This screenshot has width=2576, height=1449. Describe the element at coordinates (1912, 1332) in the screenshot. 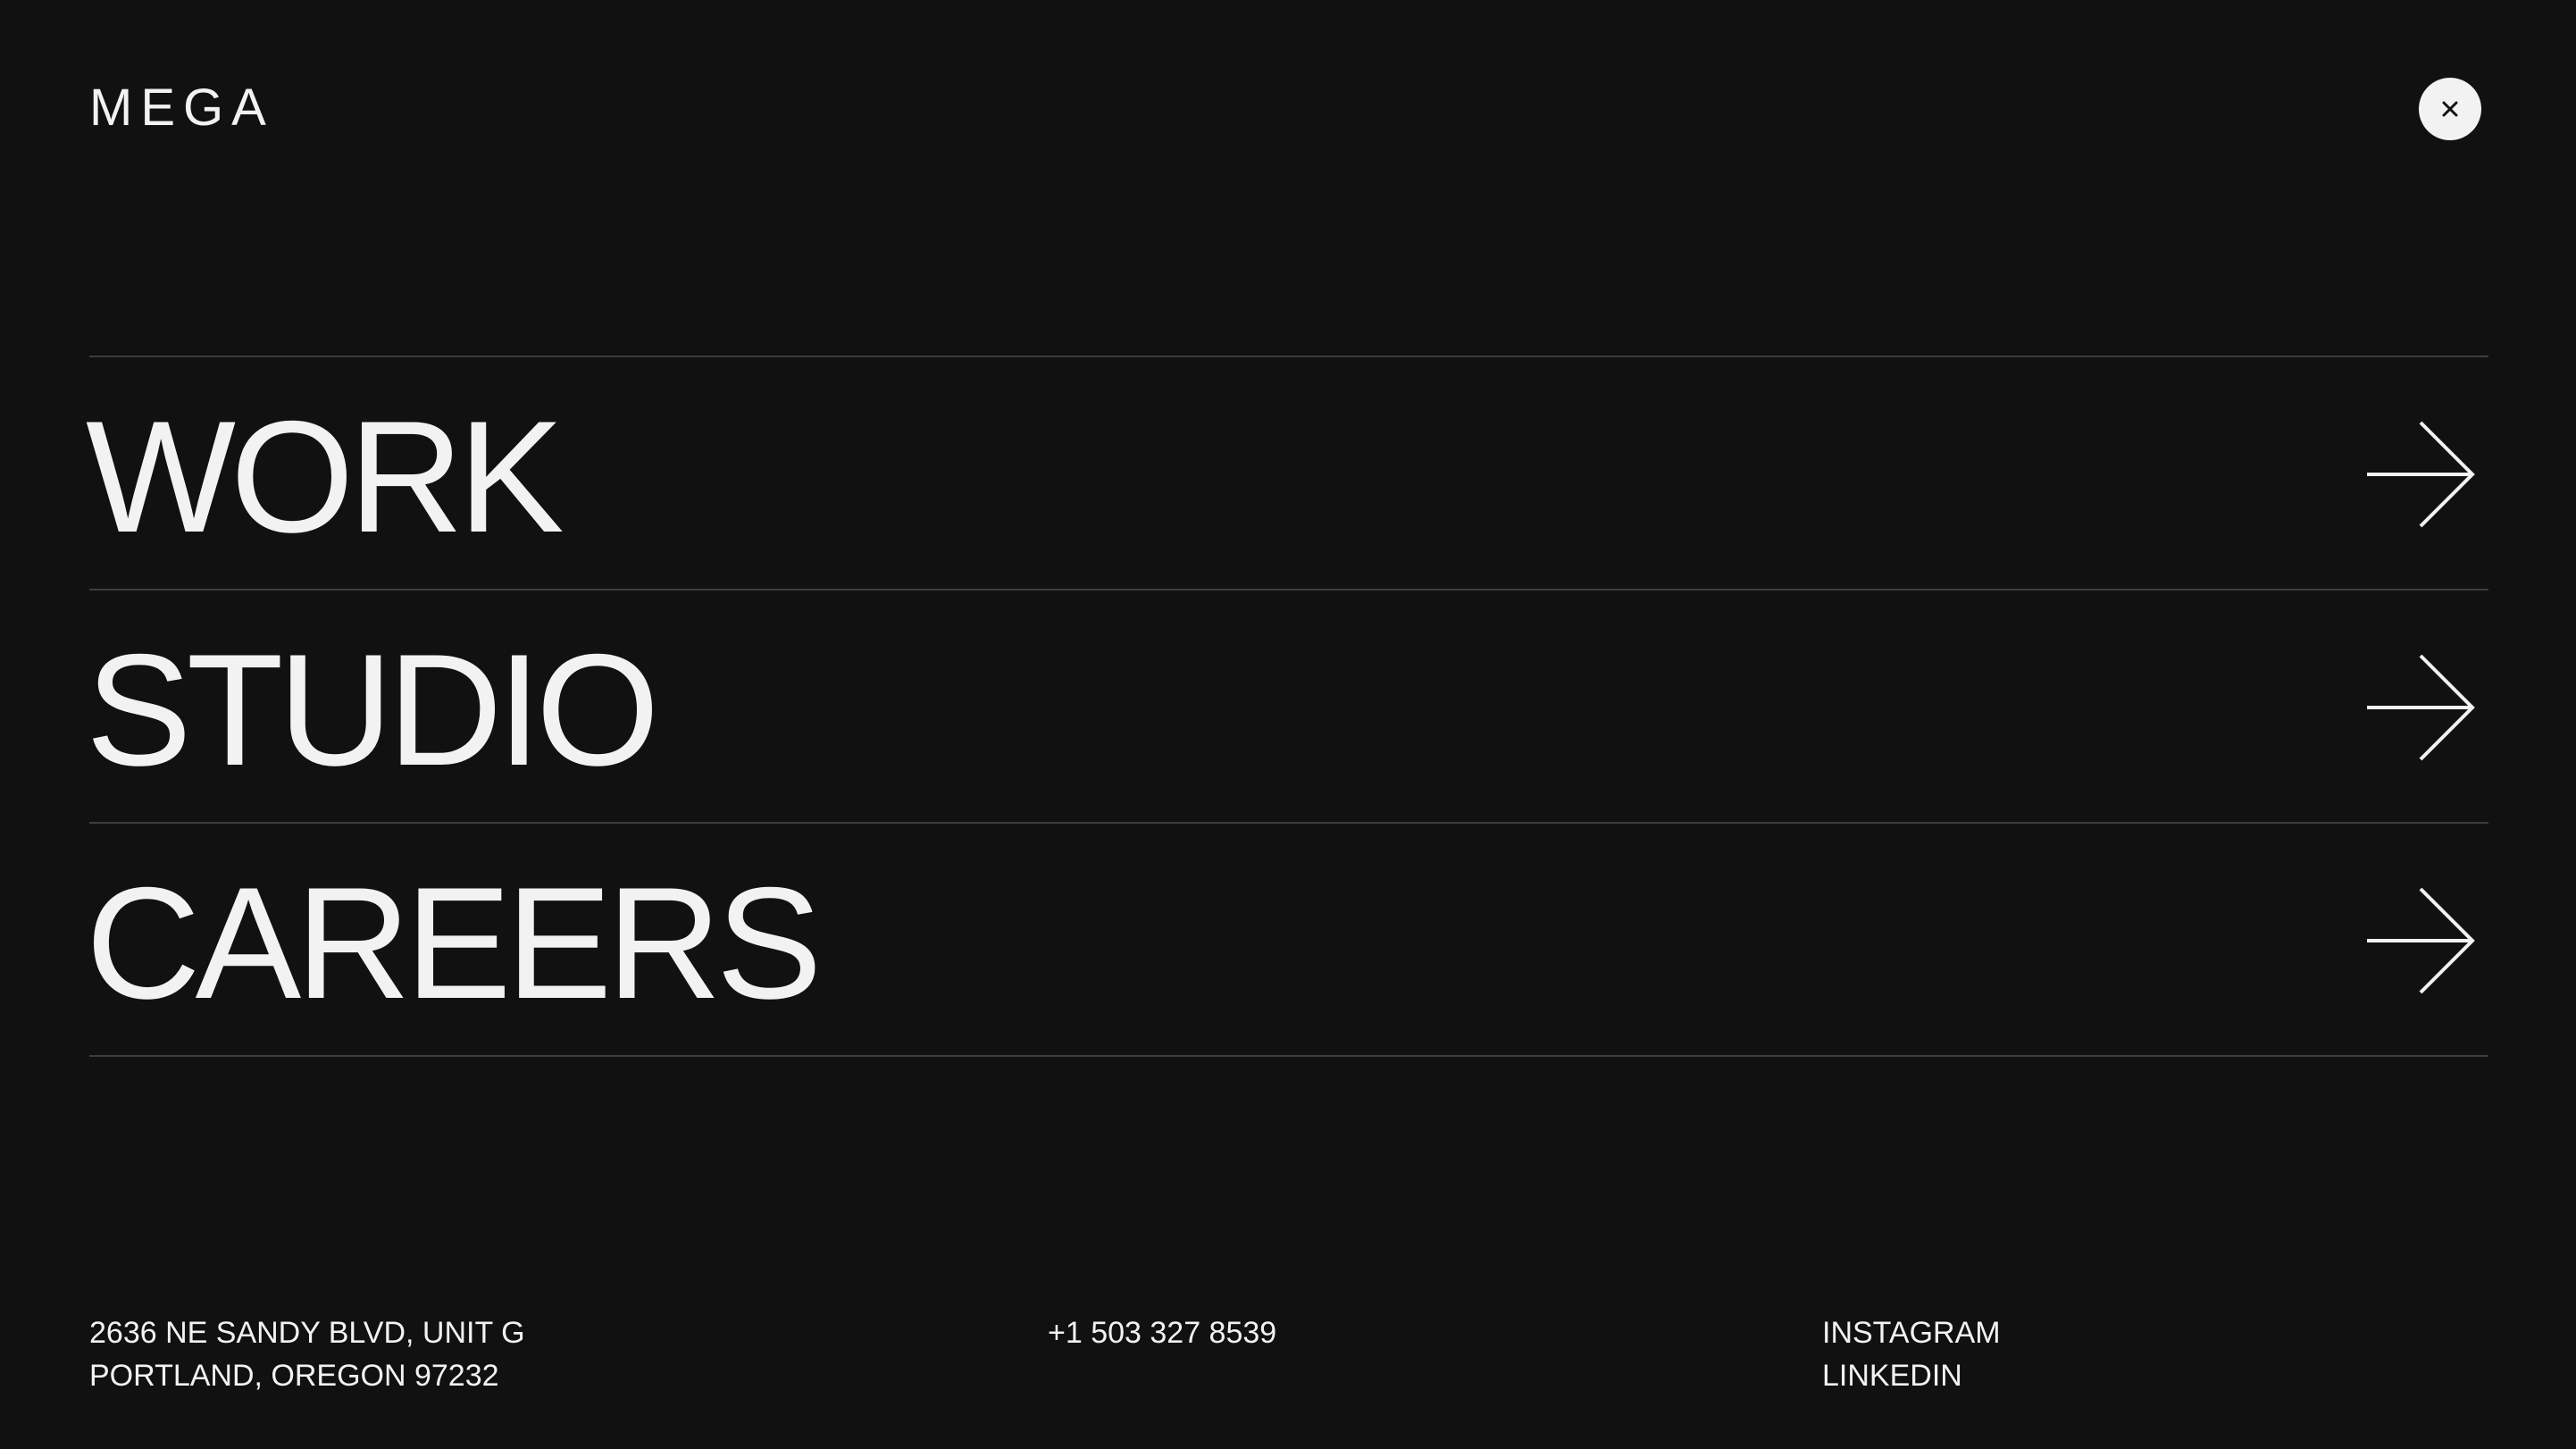

I see `instagram-link: INSTAGRAM` at that location.